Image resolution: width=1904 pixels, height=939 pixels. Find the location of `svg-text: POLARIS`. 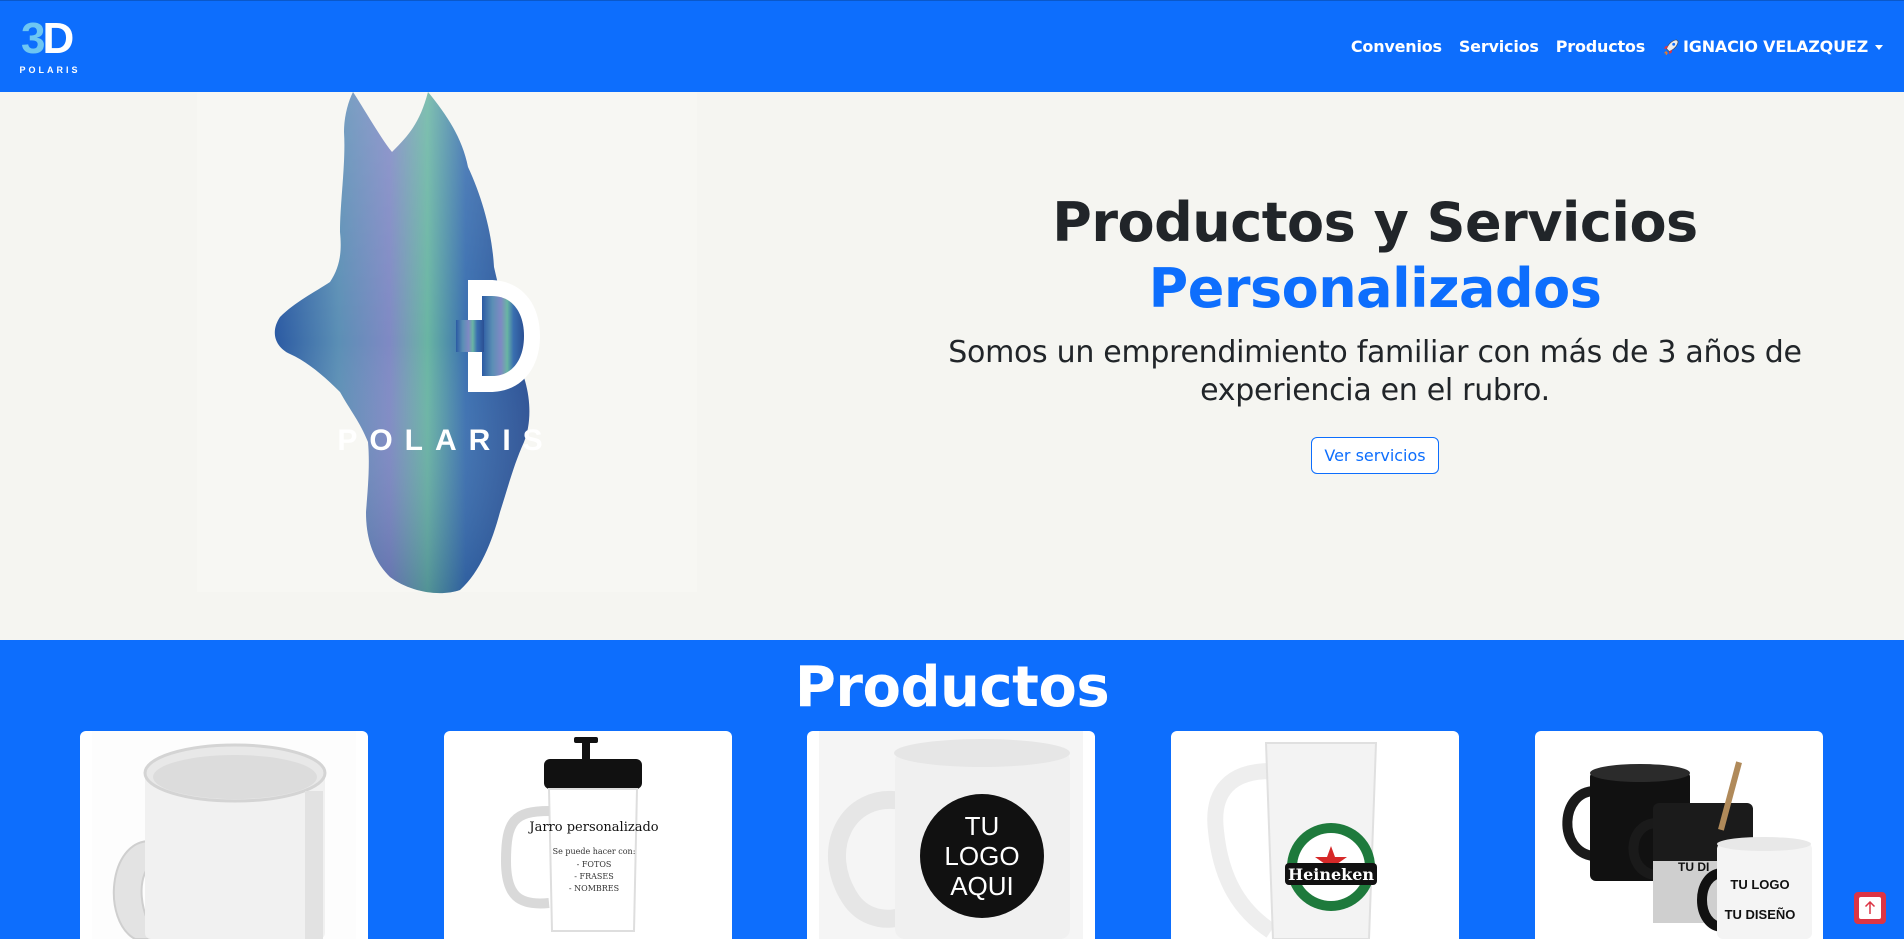

svg-text: POLARIS is located at coordinates (445, 440).